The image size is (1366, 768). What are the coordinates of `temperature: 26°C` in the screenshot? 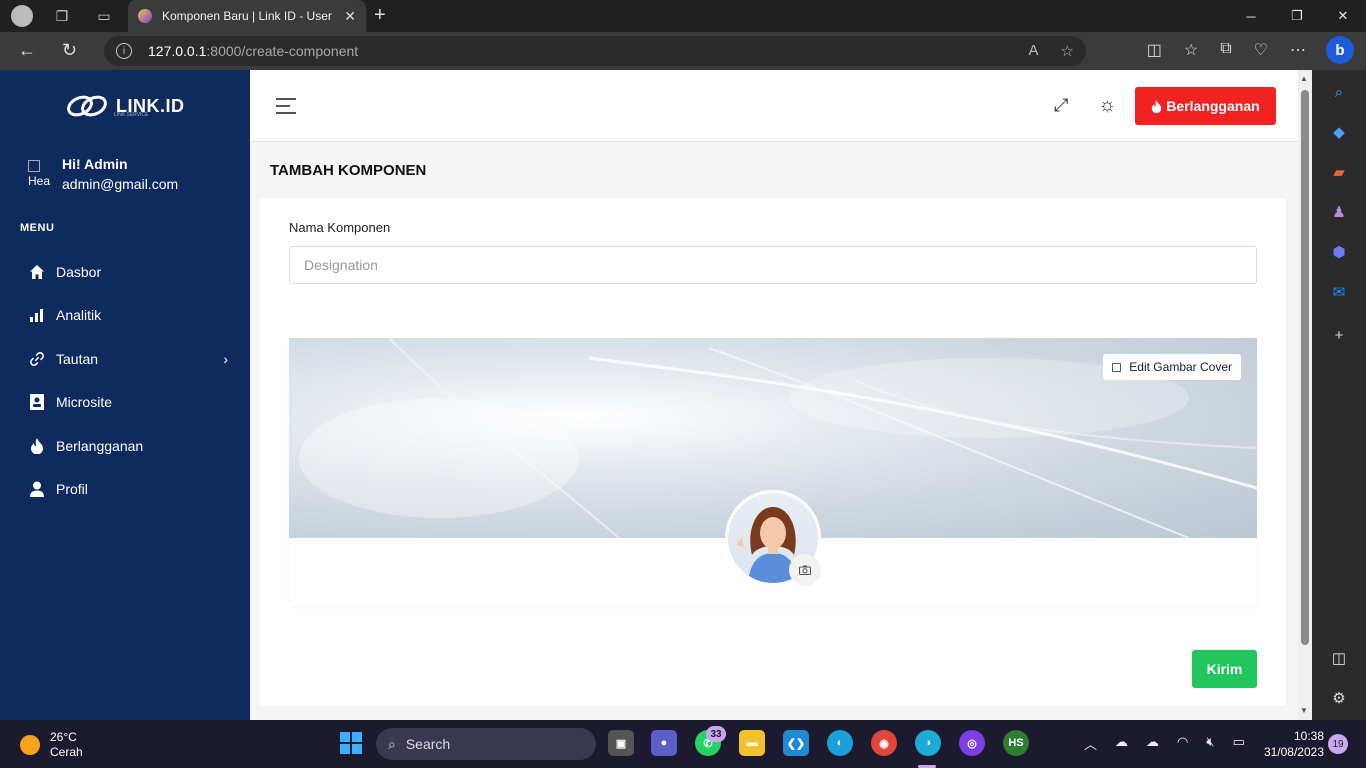 It's located at (63, 737).